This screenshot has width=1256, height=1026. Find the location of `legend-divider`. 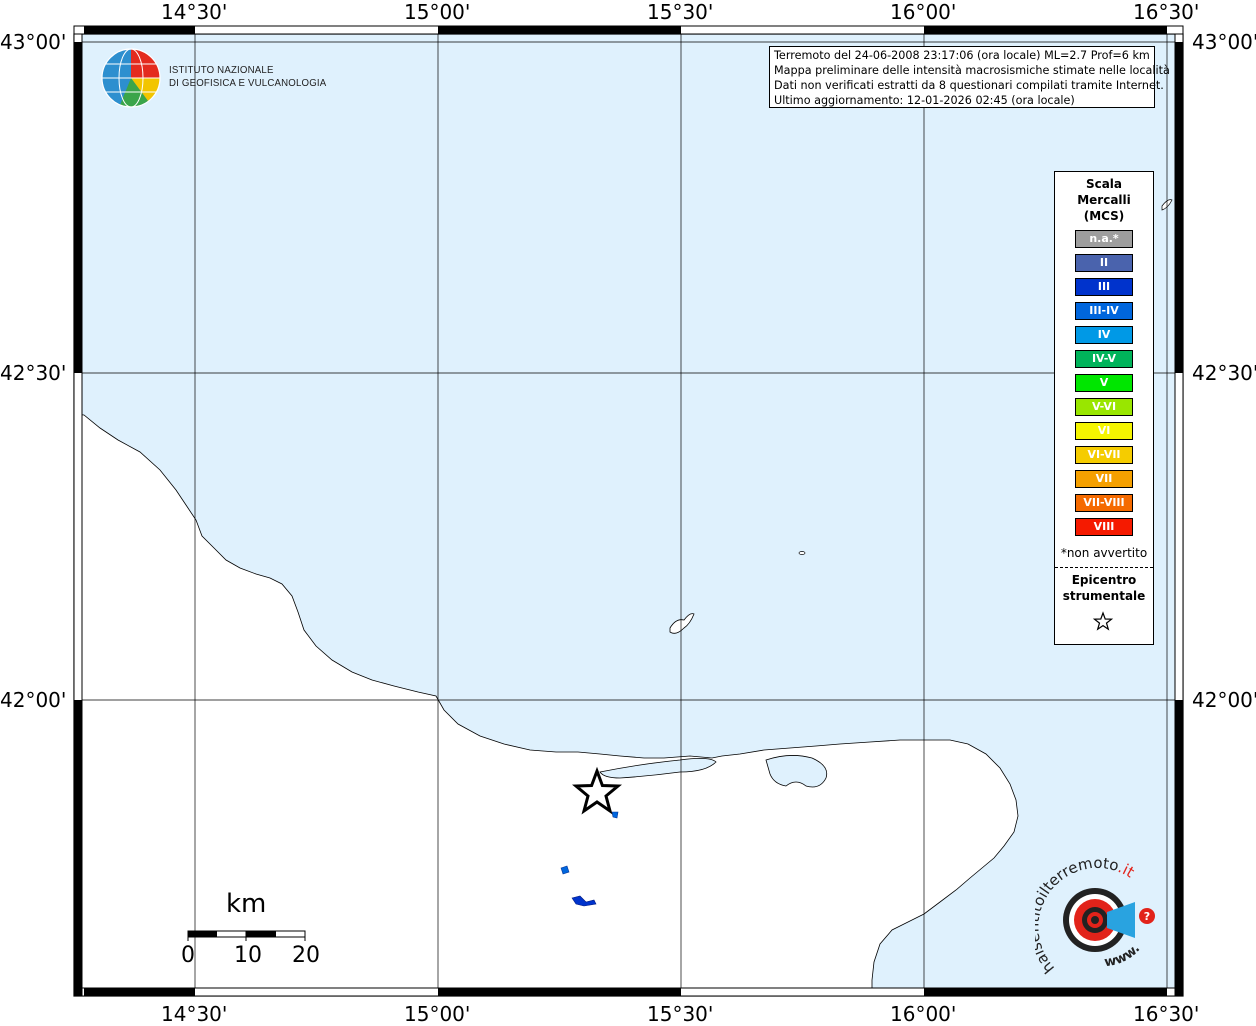

legend-divider is located at coordinates (1104, 567).